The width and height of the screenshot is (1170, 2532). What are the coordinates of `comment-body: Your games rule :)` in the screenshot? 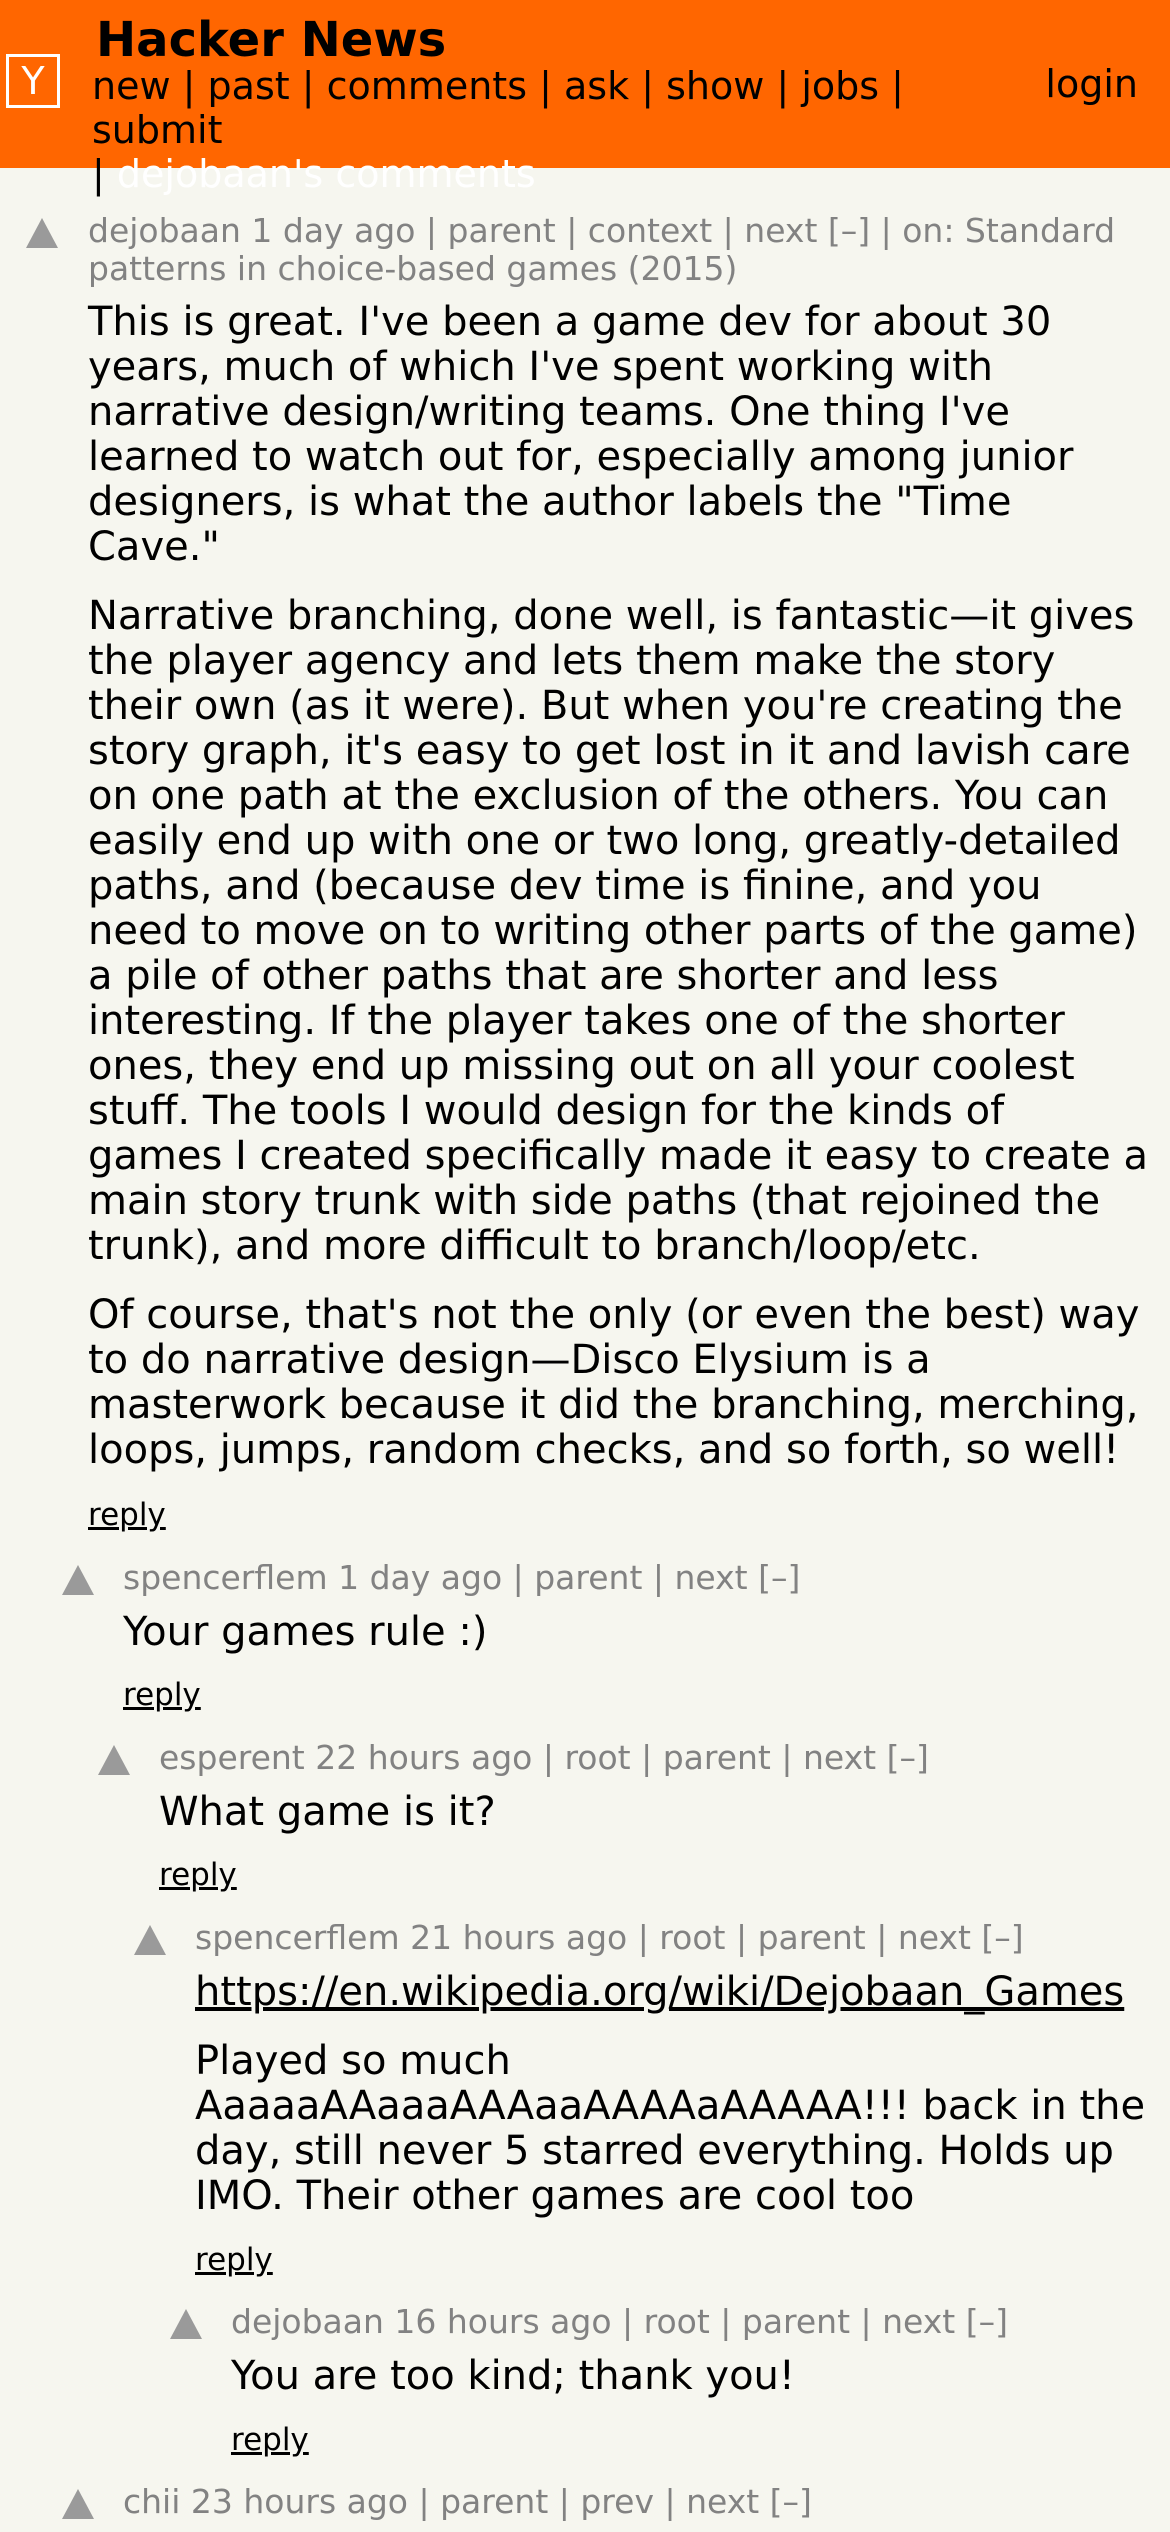 It's located at (633, 1644).